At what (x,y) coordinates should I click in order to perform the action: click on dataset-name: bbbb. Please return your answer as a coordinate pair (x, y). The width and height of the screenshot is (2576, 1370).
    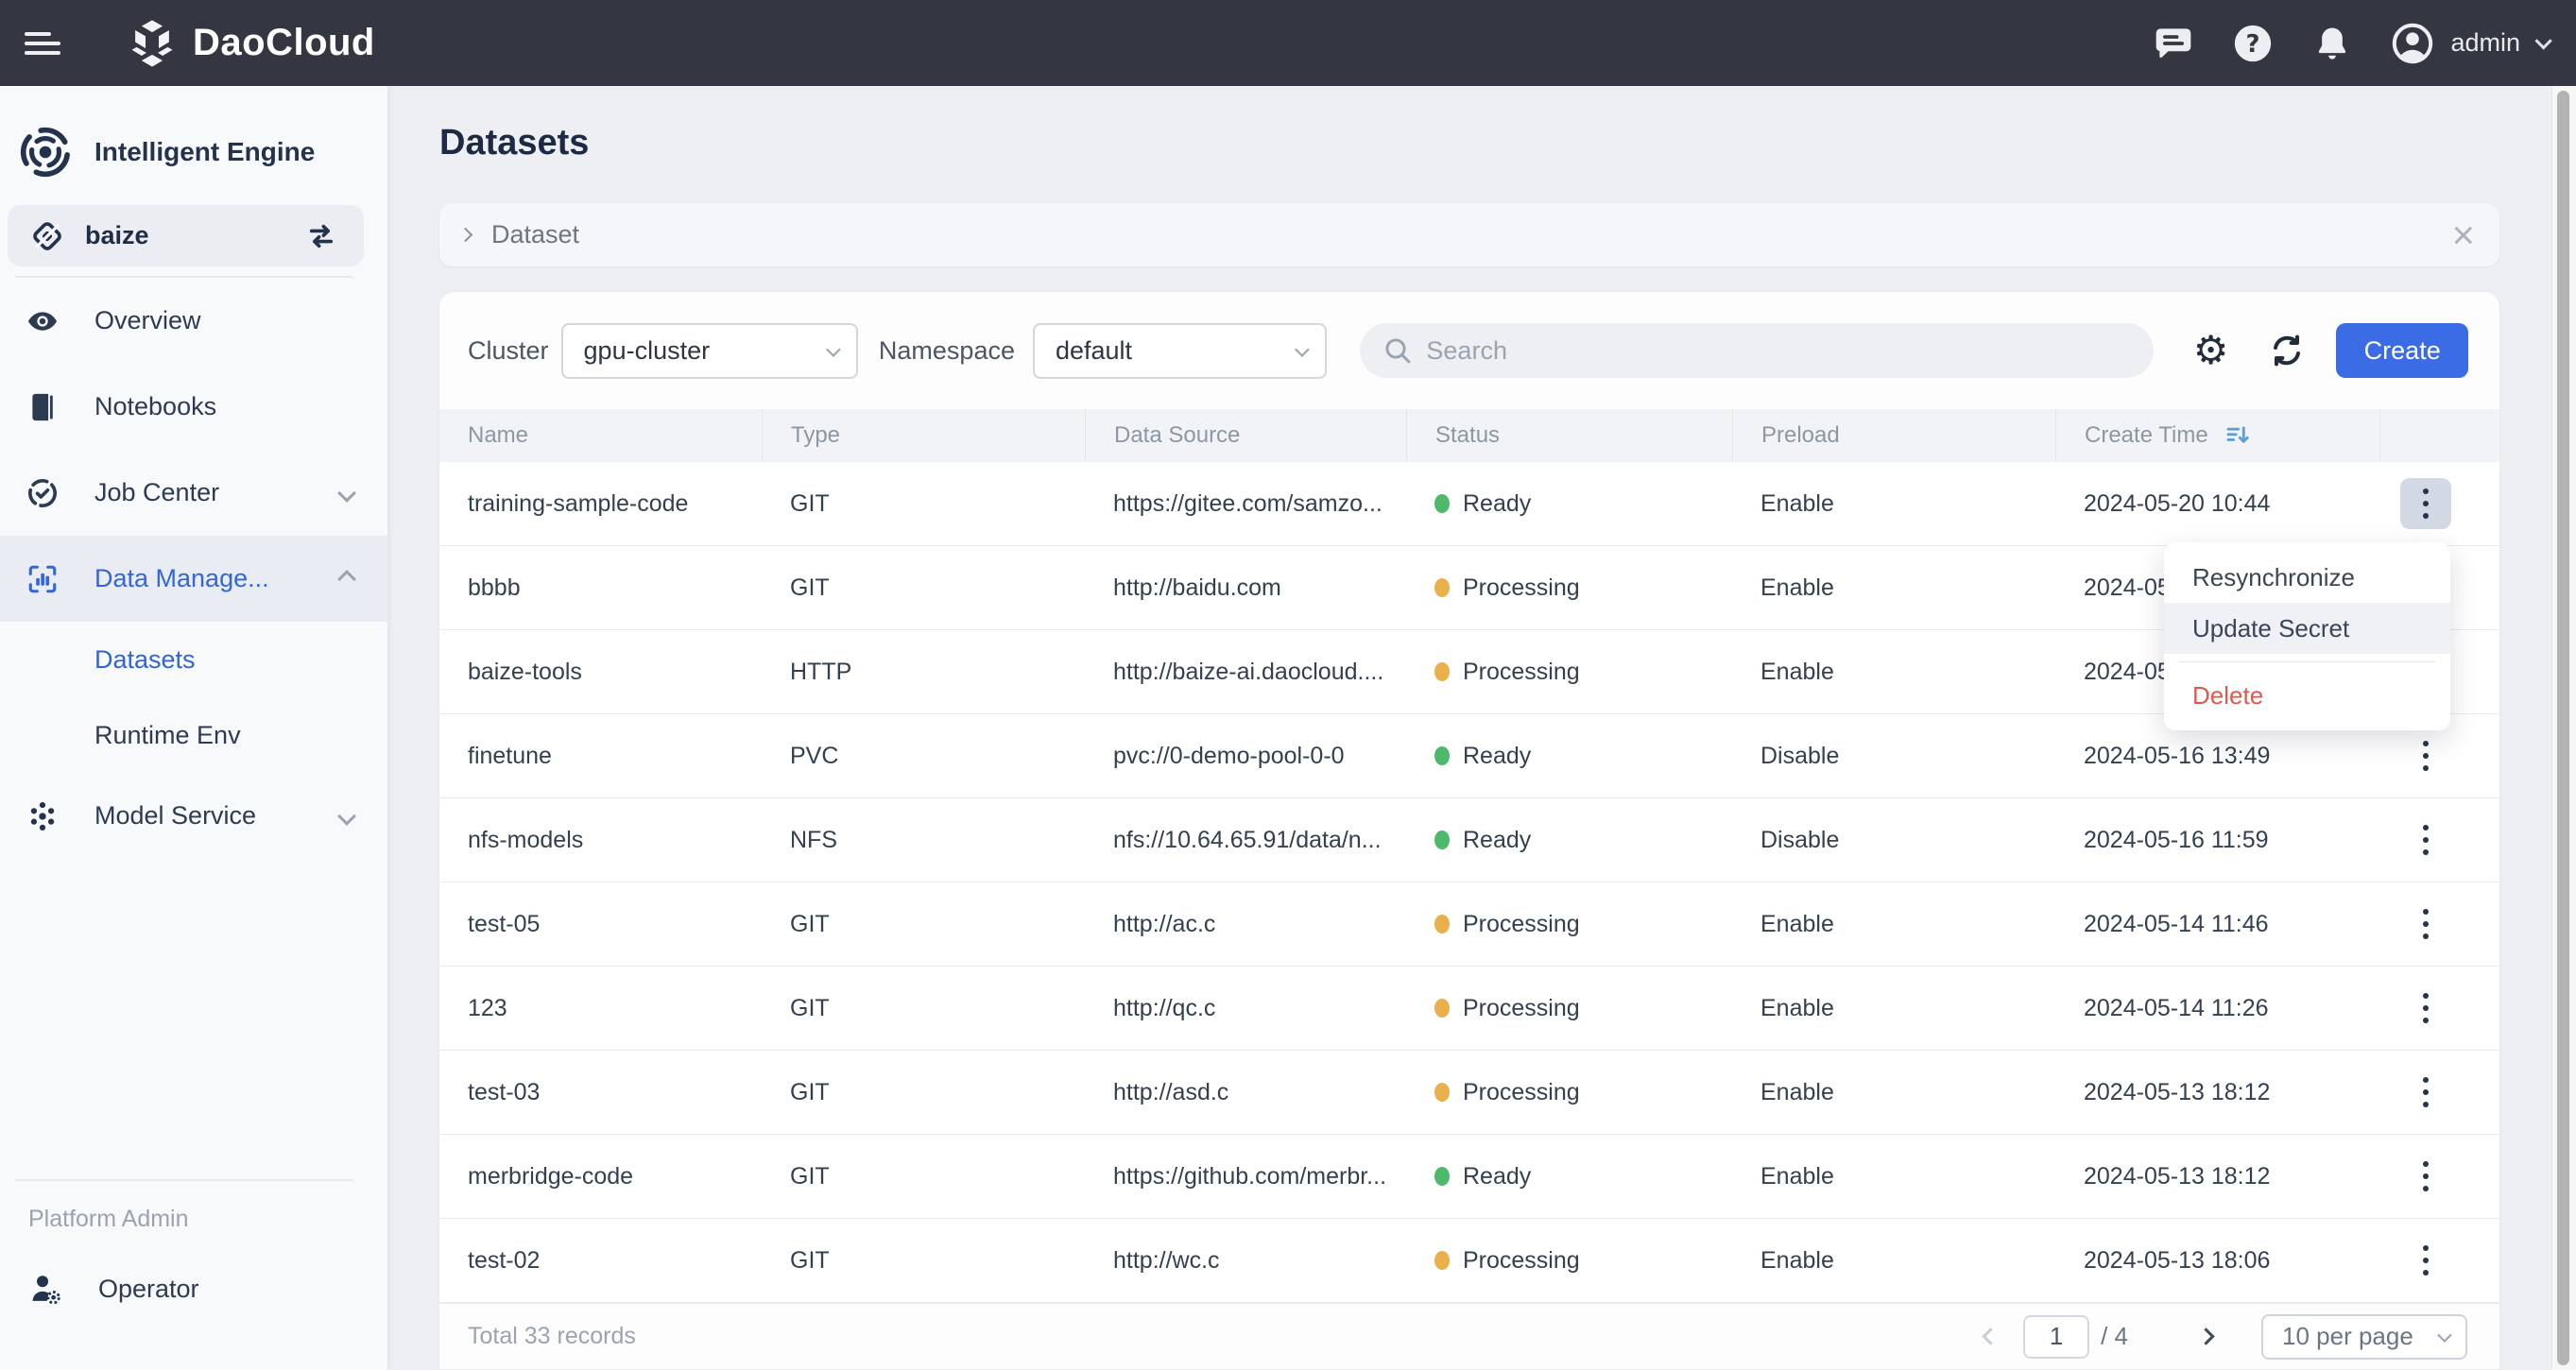
    Looking at the image, I should click on (494, 587).